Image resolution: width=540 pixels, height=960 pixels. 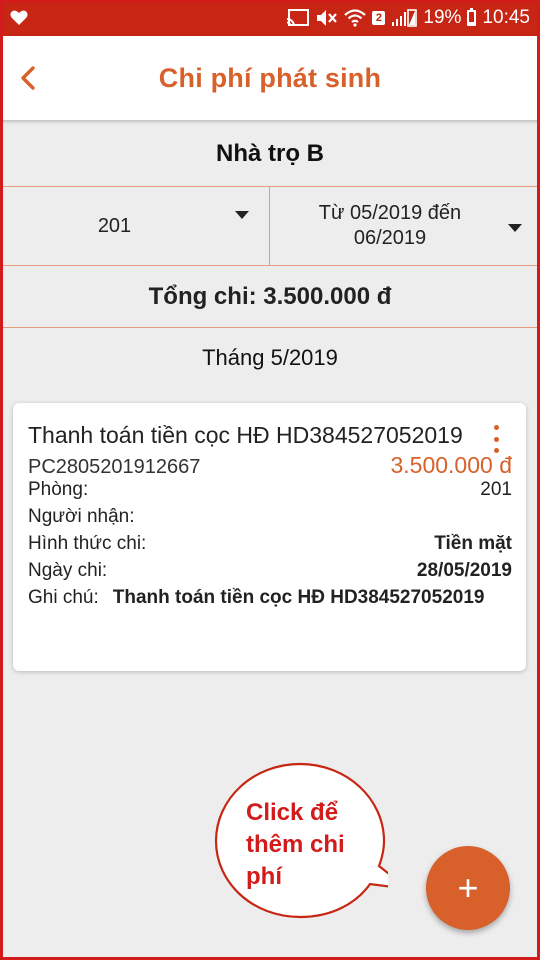 I want to click on chevron-left-icon, so click(x=28, y=78).